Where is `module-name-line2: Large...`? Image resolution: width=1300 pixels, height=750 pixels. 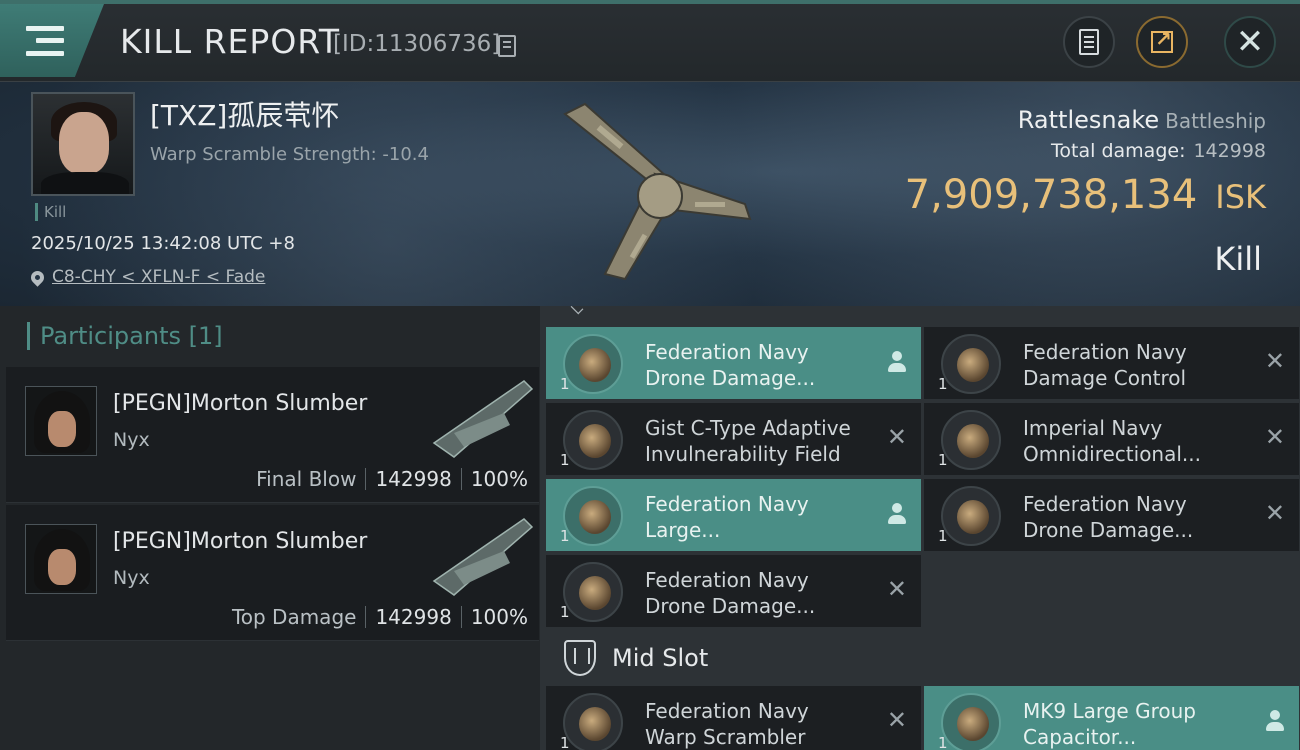 module-name-line2: Large... is located at coordinates (683, 530).